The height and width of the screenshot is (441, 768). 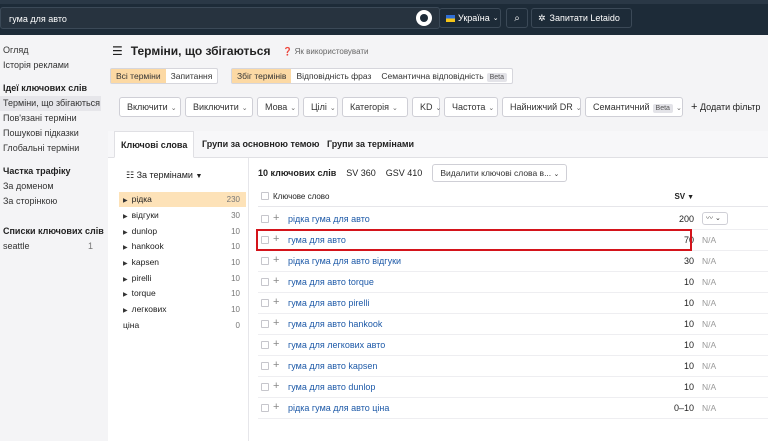 What do you see at coordinates (375, 107) in the screenshot?
I see `filter-category: Категорія ⌄` at bounding box center [375, 107].